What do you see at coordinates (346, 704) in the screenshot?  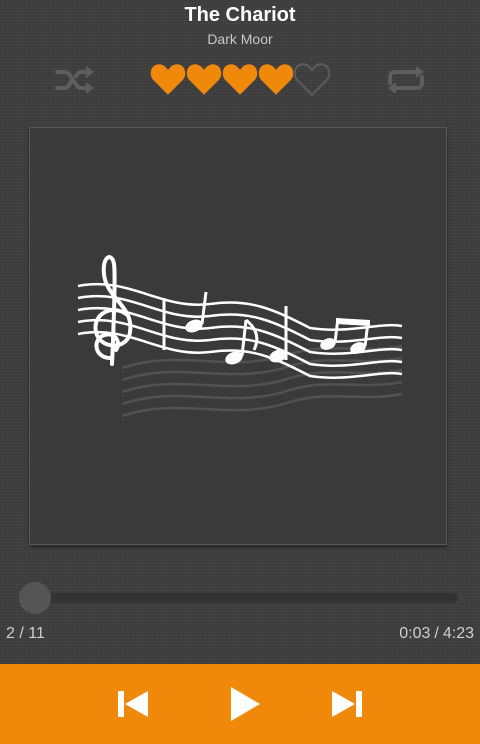 I see `skip-next-icon` at bounding box center [346, 704].